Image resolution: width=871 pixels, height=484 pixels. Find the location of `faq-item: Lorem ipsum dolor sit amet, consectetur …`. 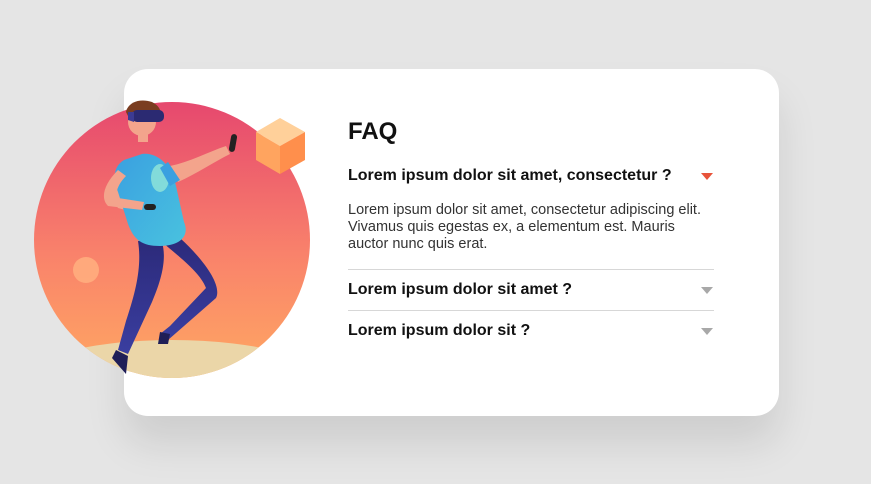

faq-item: Lorem ipsum dolor sit amet, consectetur … is located at coordinates (531, 216).